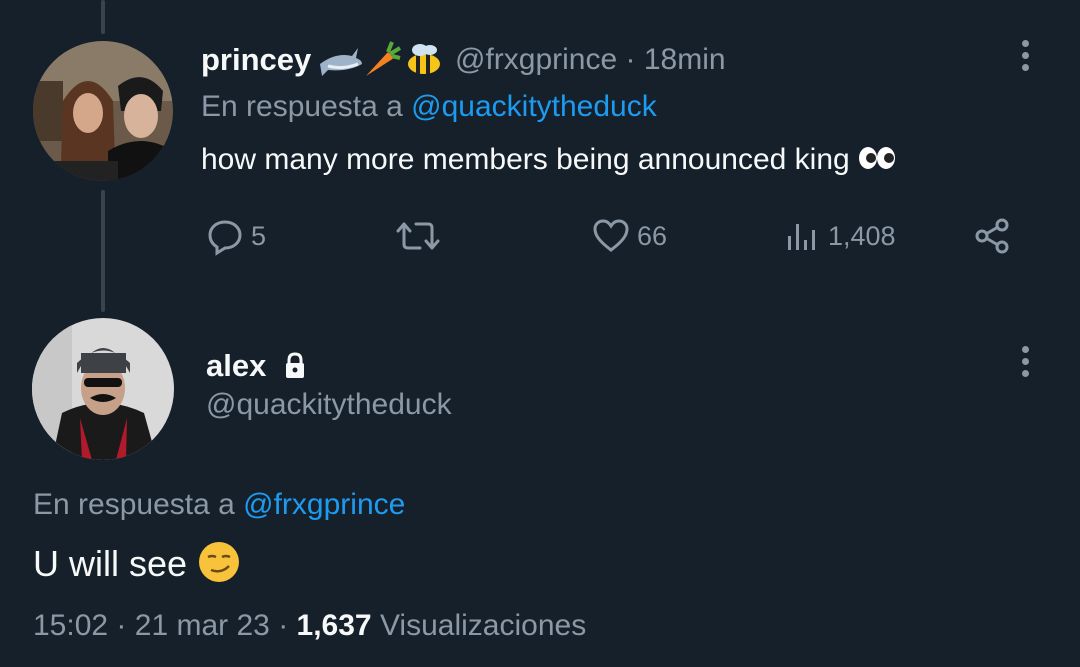  What do you see at coordinates (202, 625) in the screenshot?
I see `tweet-date: 21 mar 23` at bounding box center [202, 625].